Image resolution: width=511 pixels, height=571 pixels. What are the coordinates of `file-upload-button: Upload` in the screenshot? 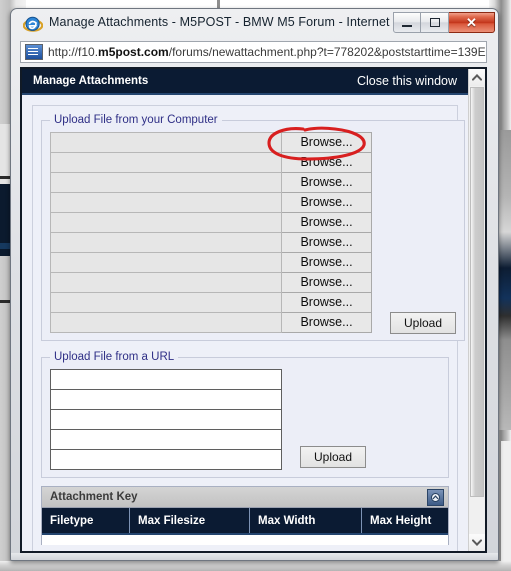 It's located at (423, 322).